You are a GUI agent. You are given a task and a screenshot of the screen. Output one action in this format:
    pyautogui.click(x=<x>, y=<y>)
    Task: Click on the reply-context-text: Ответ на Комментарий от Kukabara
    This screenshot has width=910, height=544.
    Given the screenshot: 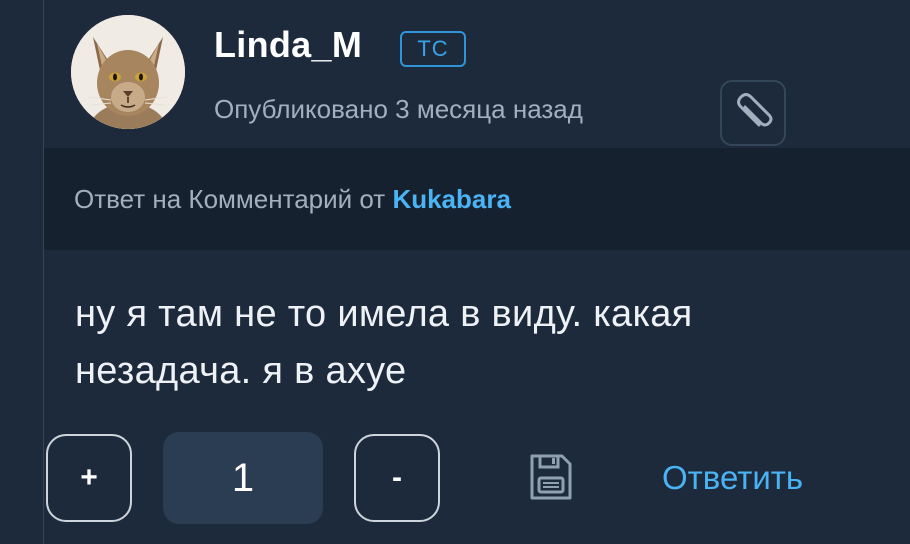 What is the action you would take?
    pyautogui.click(x=292, y=199)
    